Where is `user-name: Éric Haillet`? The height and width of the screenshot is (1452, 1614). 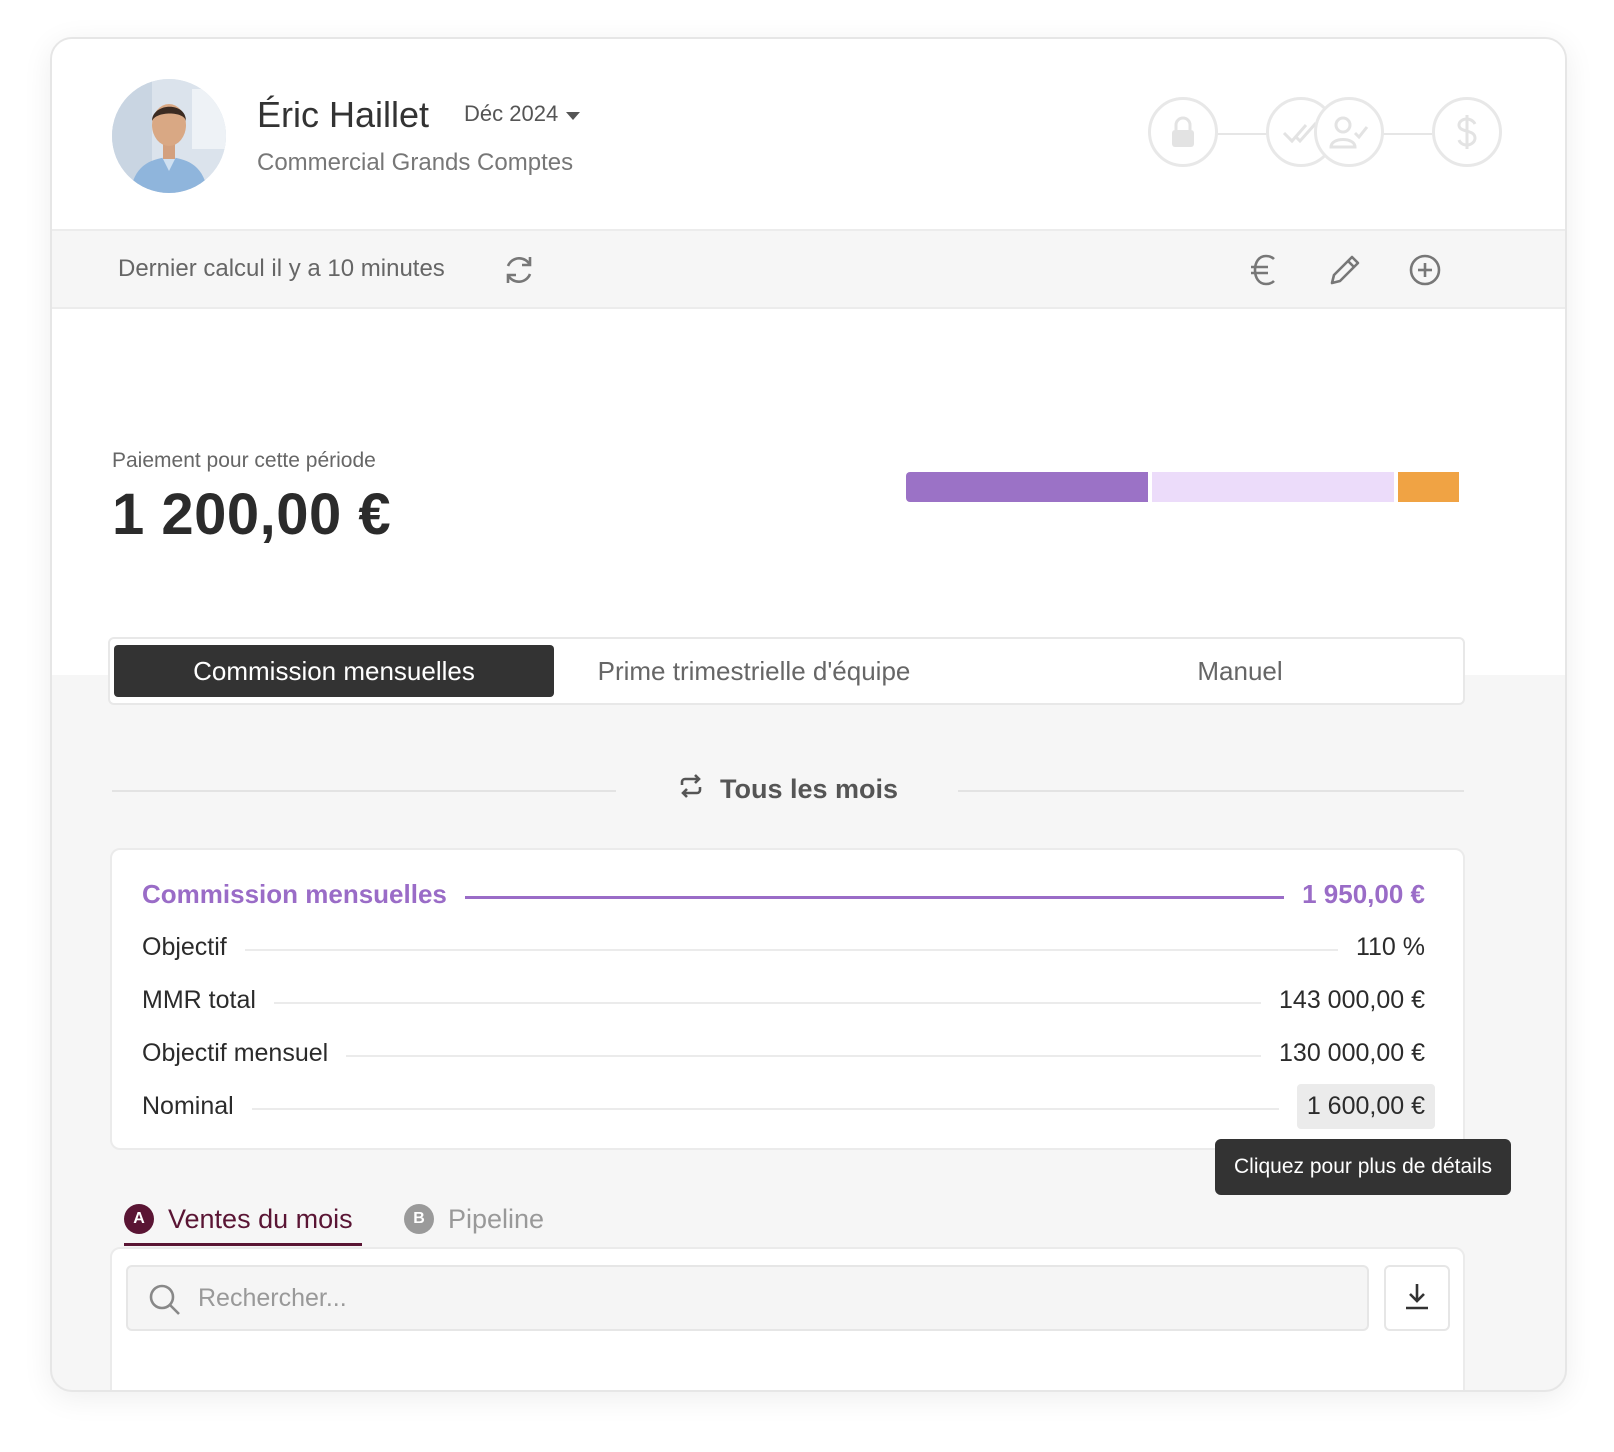
user-name: Éric Haillet is located at coordinates (343, 114).